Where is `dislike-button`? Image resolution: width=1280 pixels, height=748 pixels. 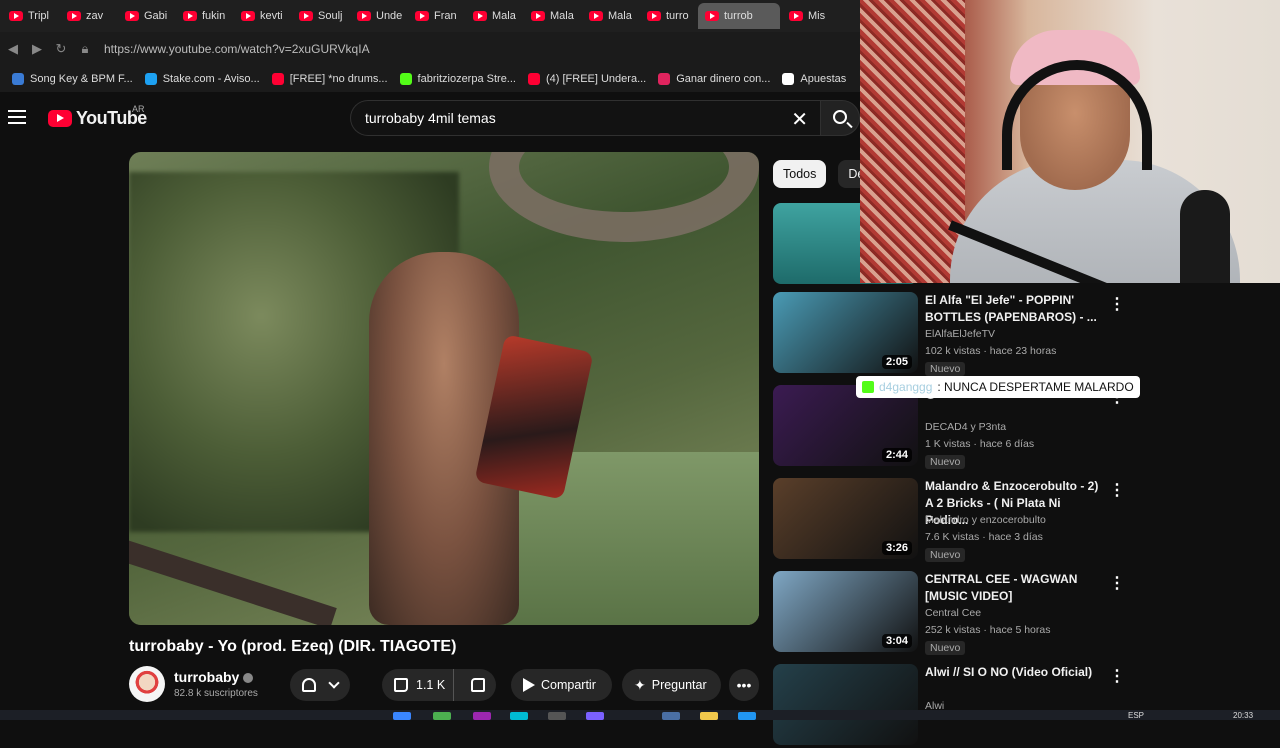 dislike-button is located at coordinates (478, 685).